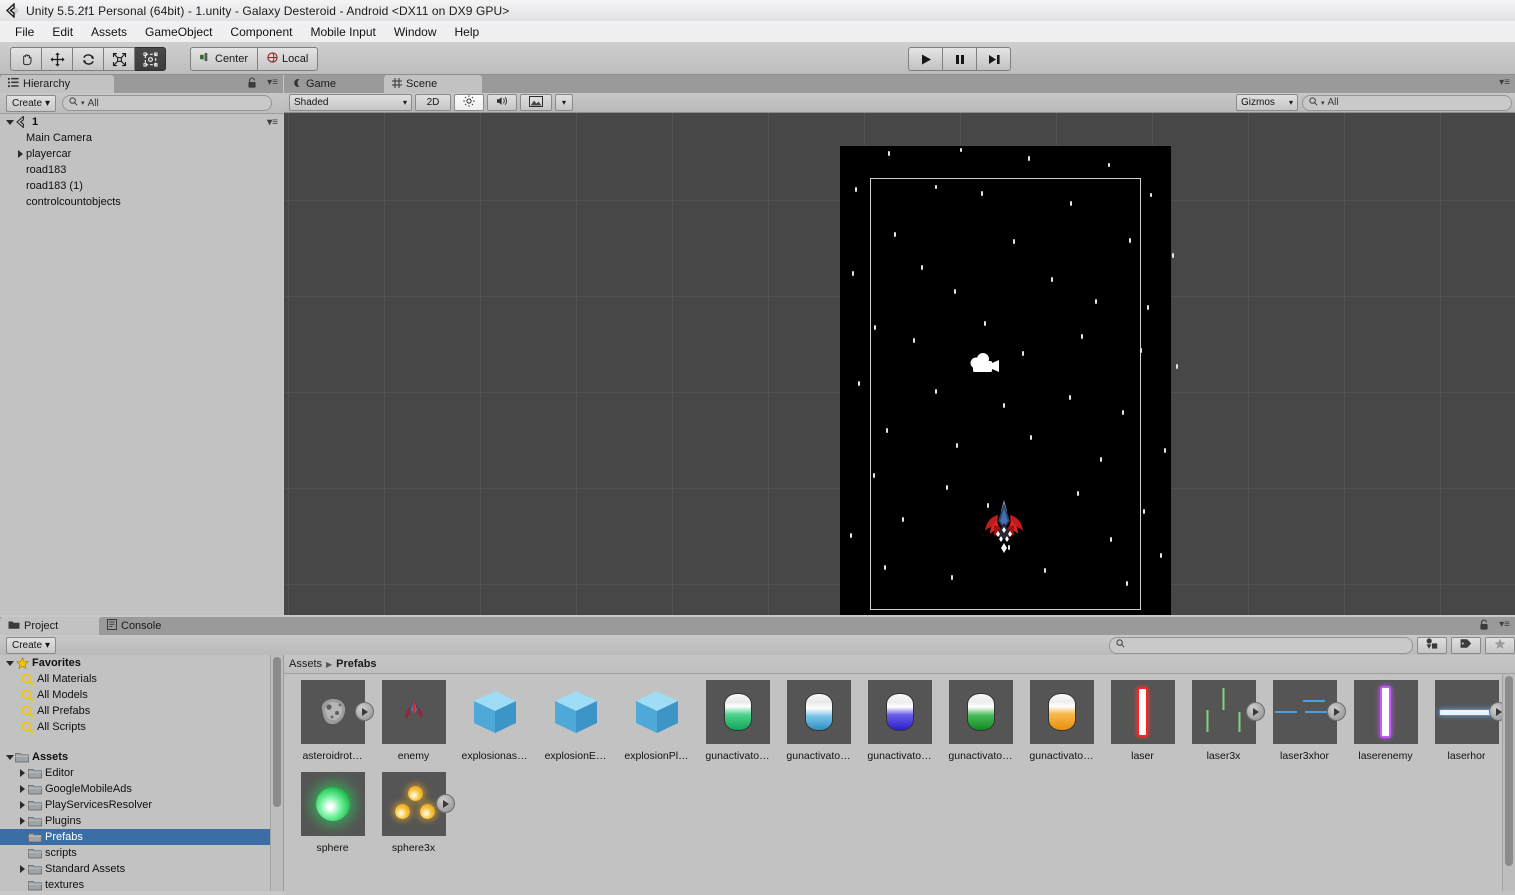 The width and height of the screenshot is (1515, 895). I want to click on hierarchy-search-input: ▾ All, so click(167, 103).